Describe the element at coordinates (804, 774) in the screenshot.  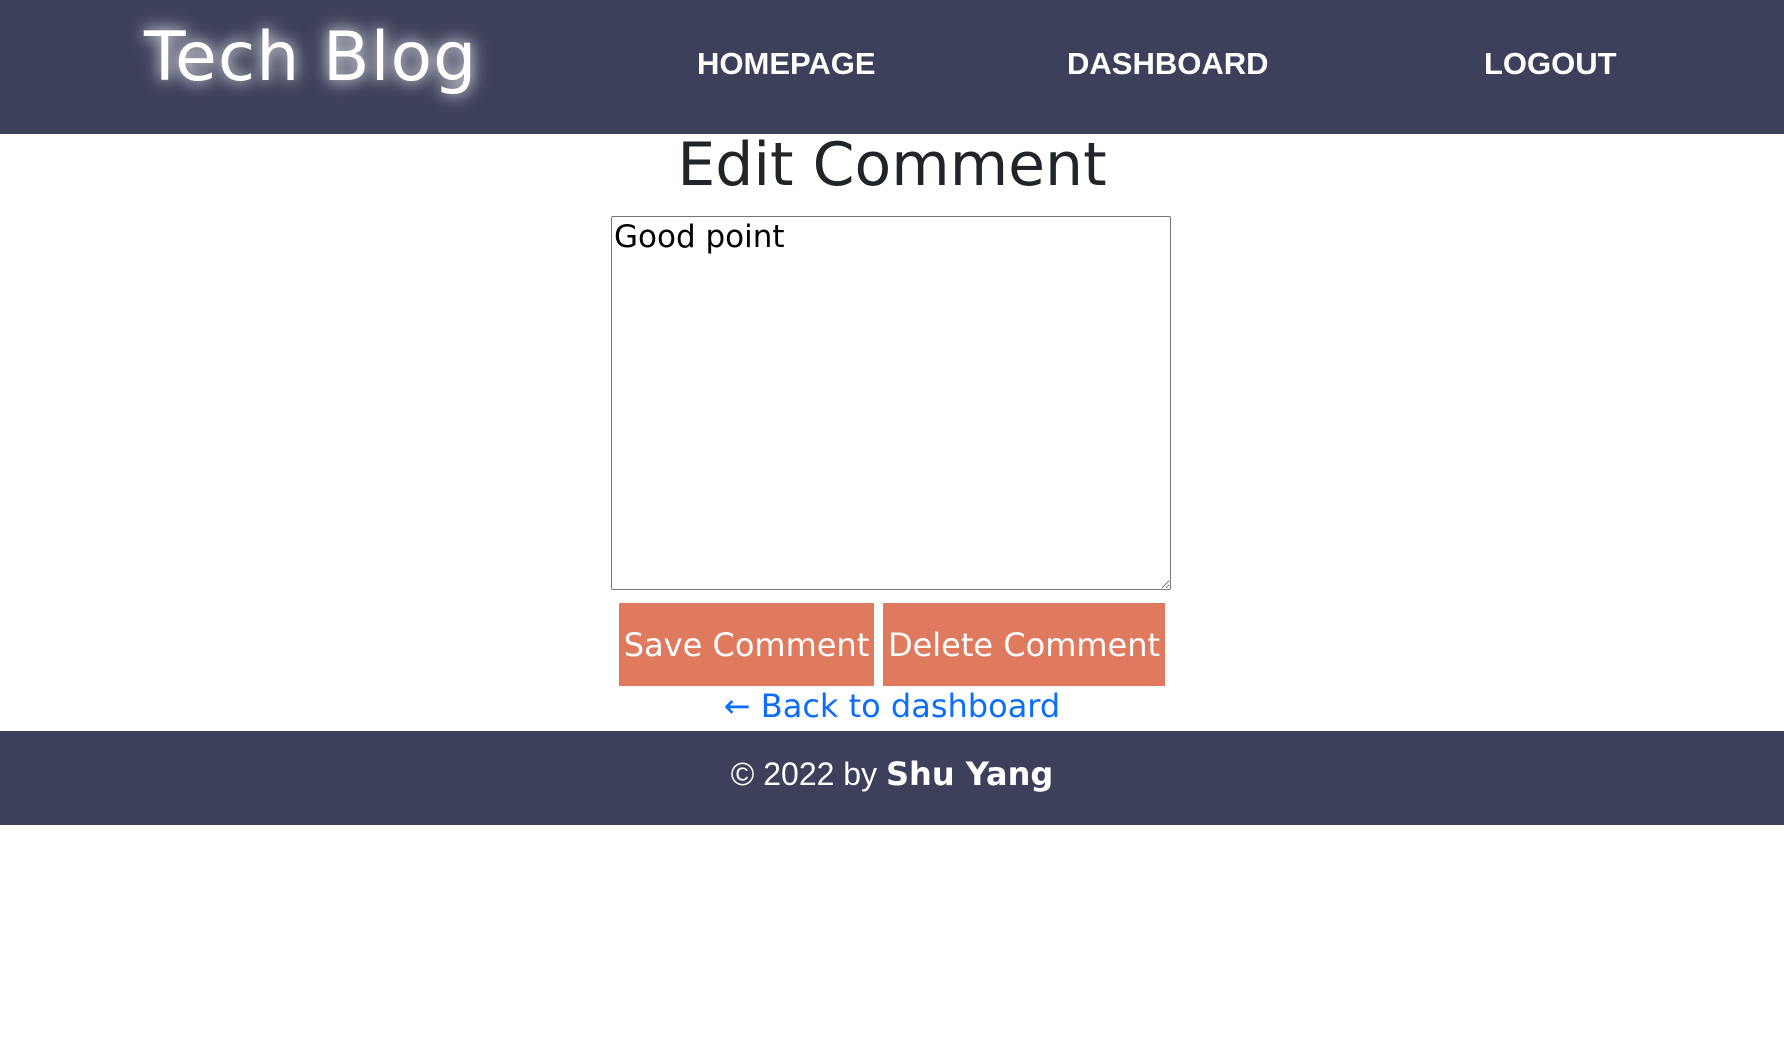
I see `footer-prefix: © 2022 by` at that location.